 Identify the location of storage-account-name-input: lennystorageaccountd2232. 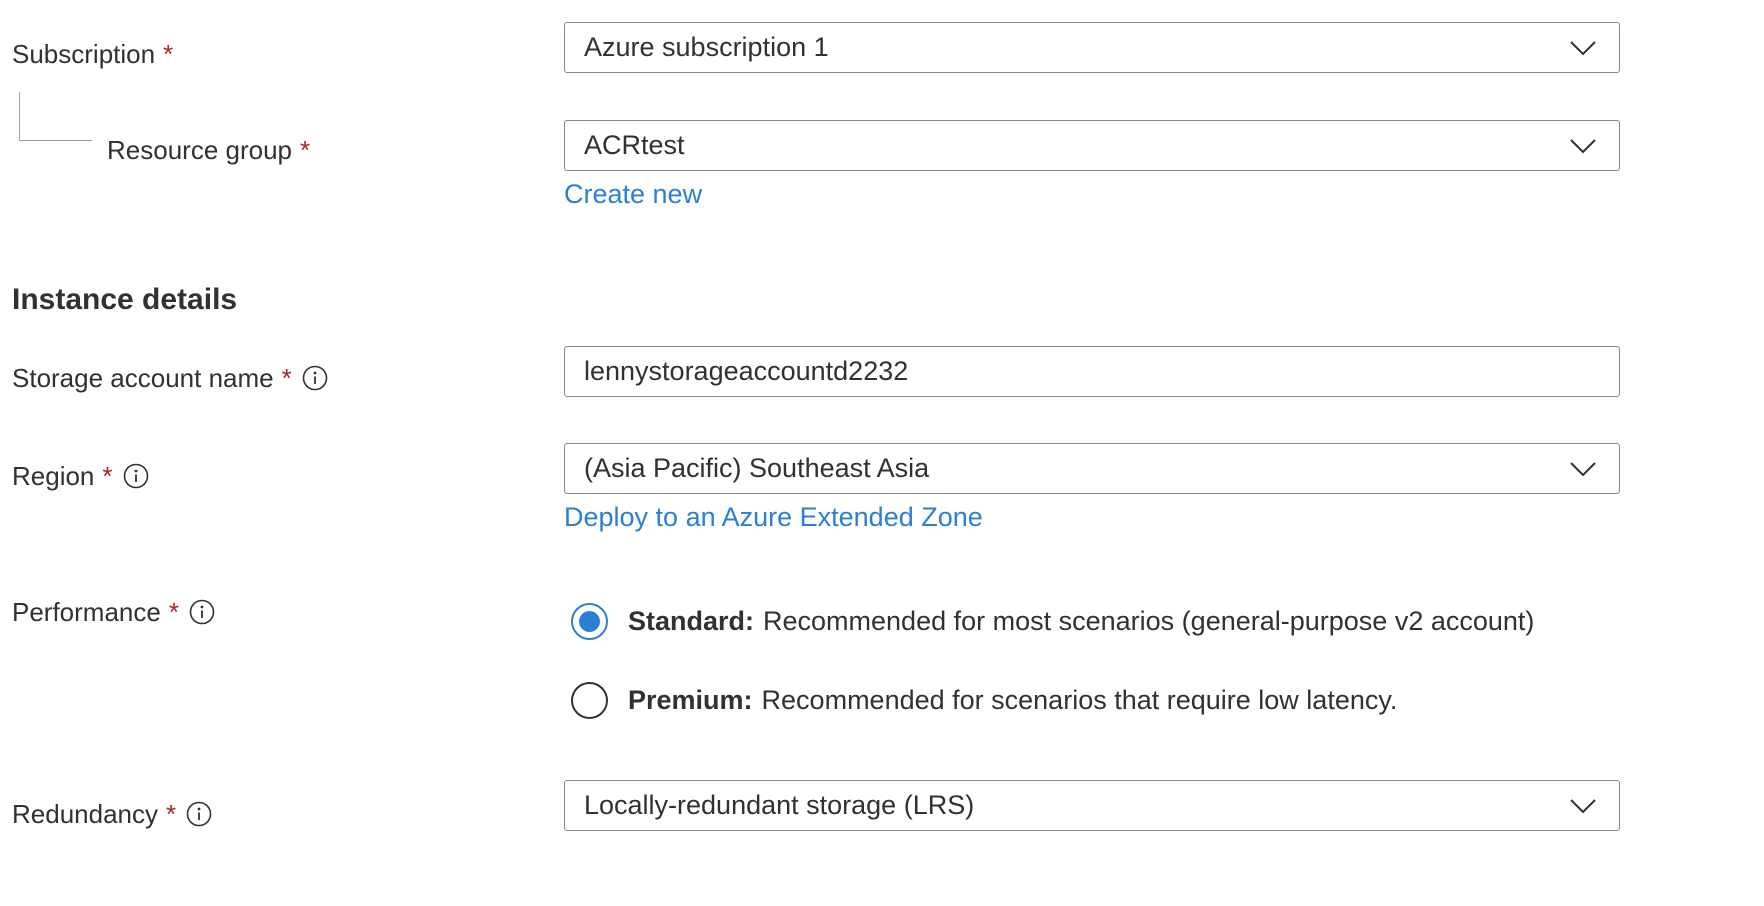
(1092, 371).